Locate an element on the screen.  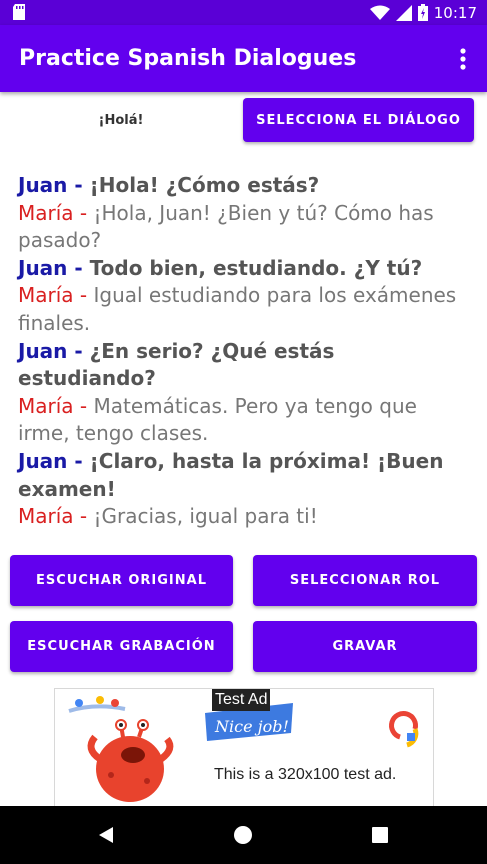
ad-banner-text: Nice job! is located at coordinates (251, 726).